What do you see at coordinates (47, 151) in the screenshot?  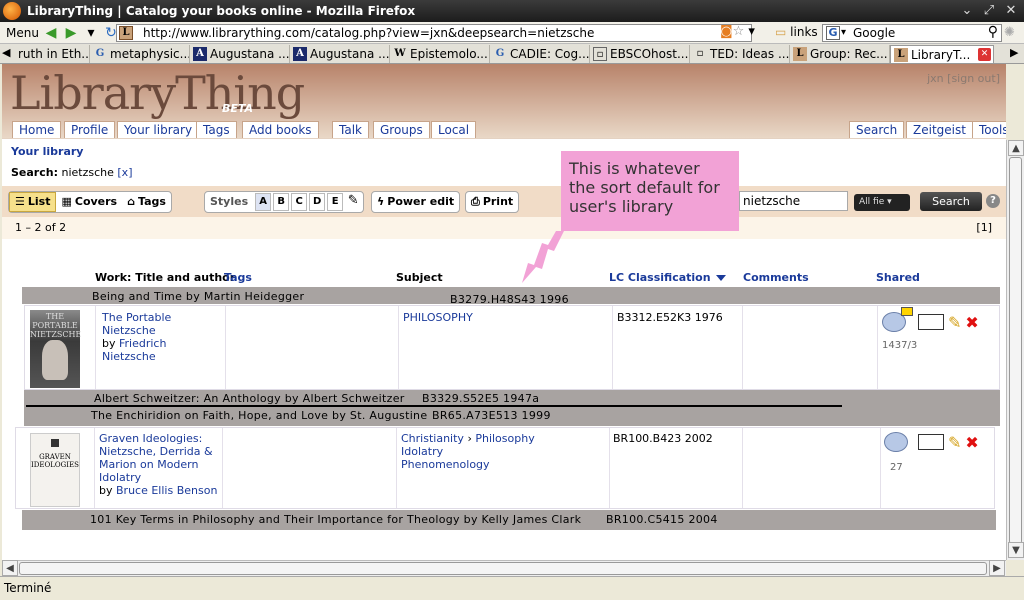 I see `your-library-heading: Your library` at bounding box center [47, 151].